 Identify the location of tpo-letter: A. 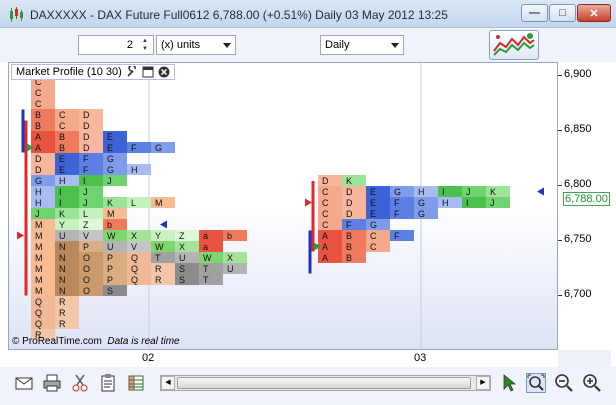
(38, 148).